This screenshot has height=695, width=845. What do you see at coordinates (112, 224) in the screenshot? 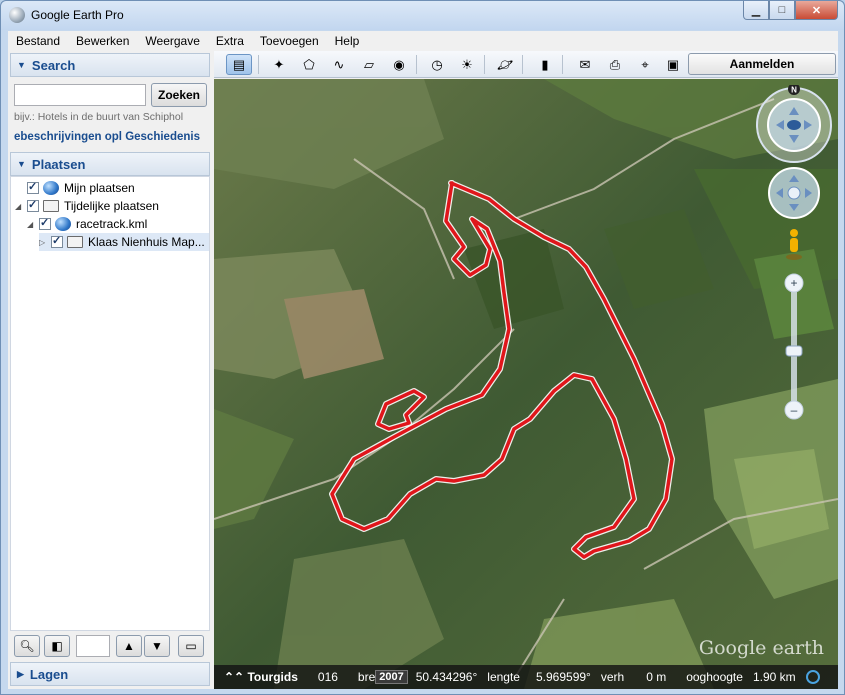
I see `tree-item-label: racetrack.kml` at bounding box center [112, 224].